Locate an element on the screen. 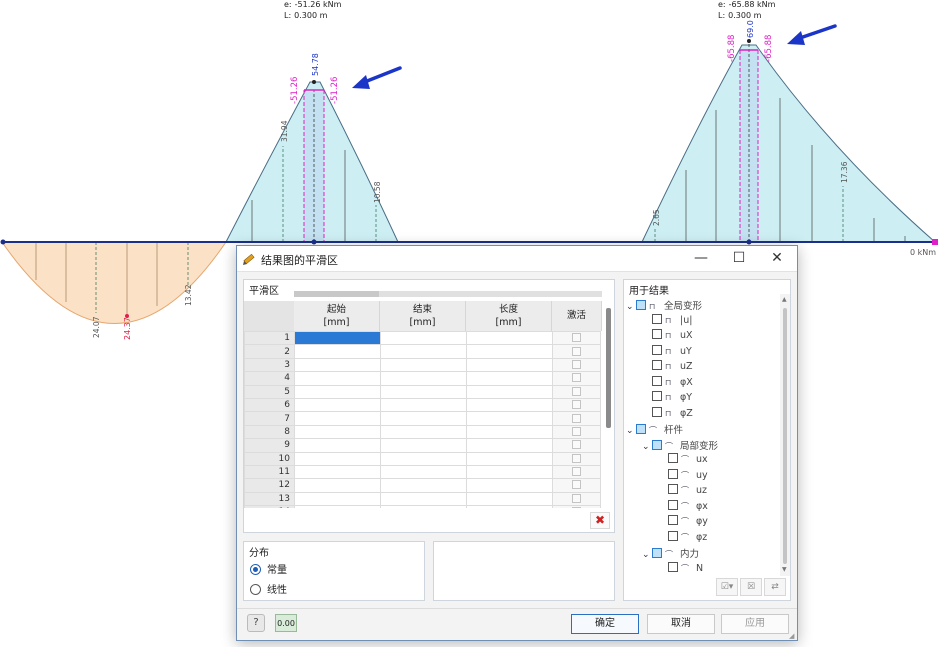 The width and height of the screenshot is (940, 647). tree-item: ⌒ uz is located at coordinates (682, 491).